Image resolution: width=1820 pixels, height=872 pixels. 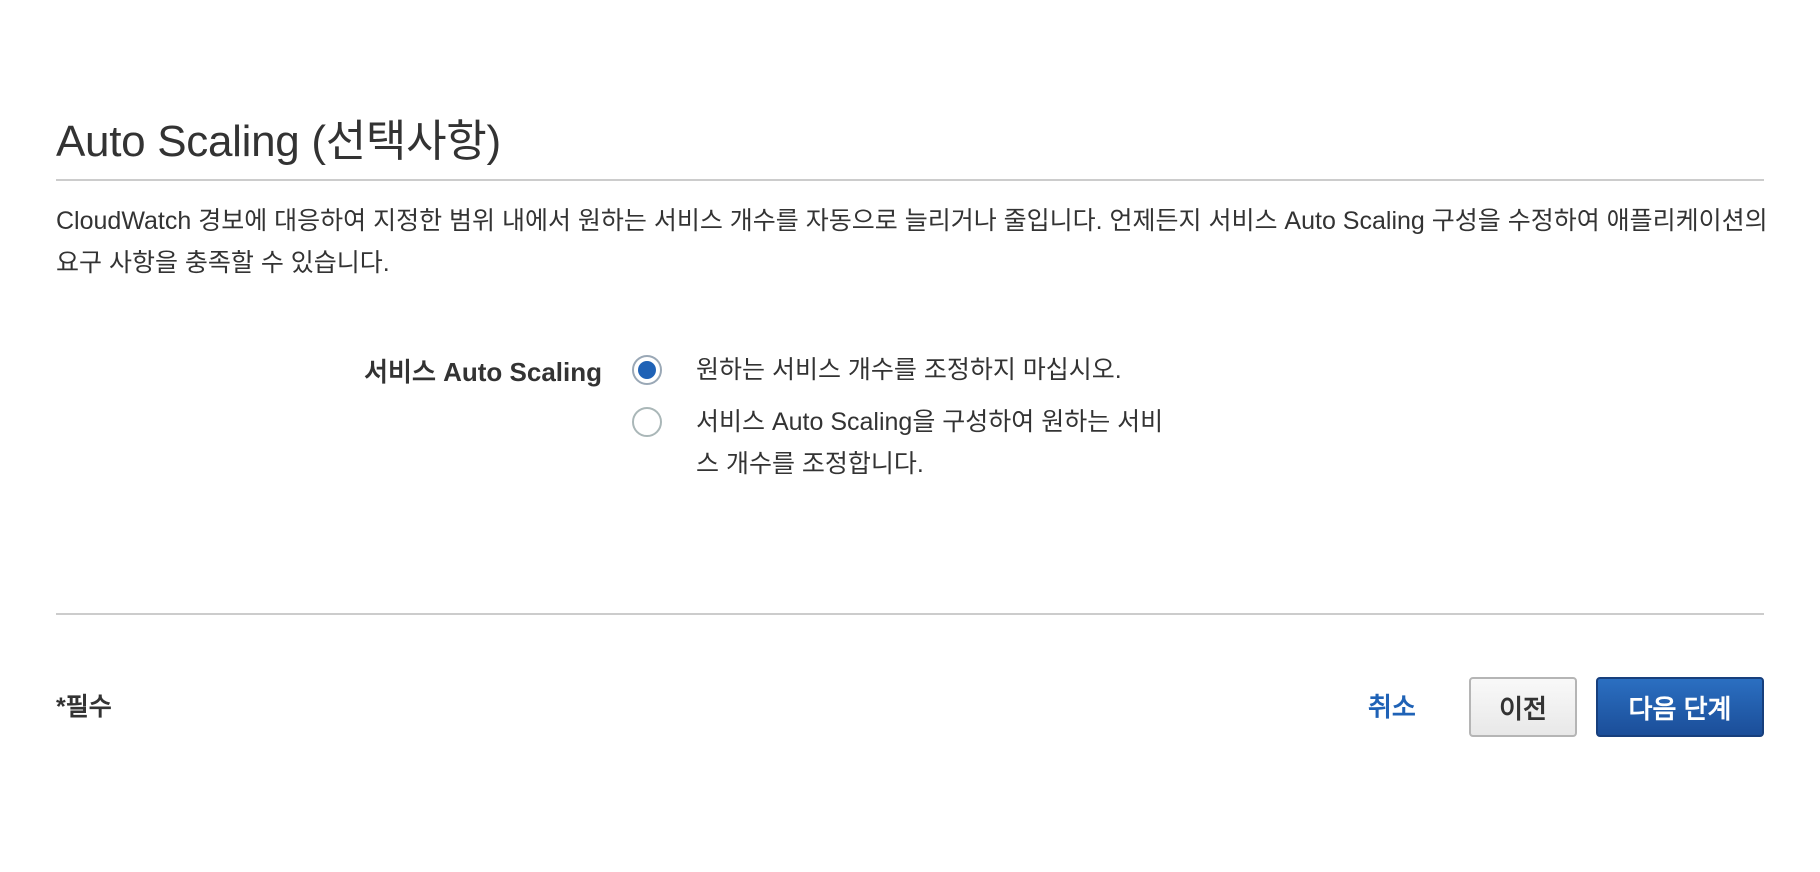 I want to click on footer-divider, so click(x=910, y=614).